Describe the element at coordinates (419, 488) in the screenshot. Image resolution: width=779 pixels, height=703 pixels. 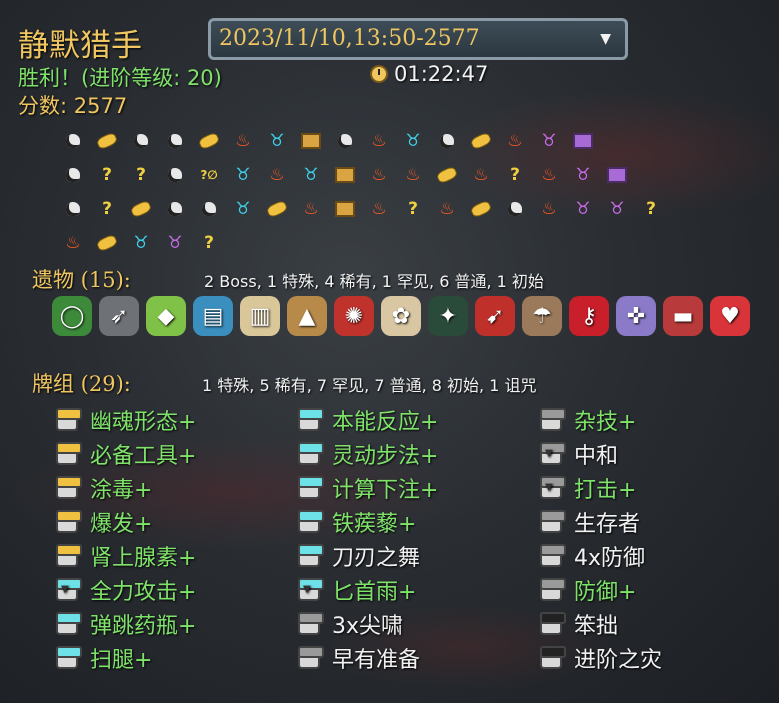
I see `card-entry: 计算下注+` at that location.